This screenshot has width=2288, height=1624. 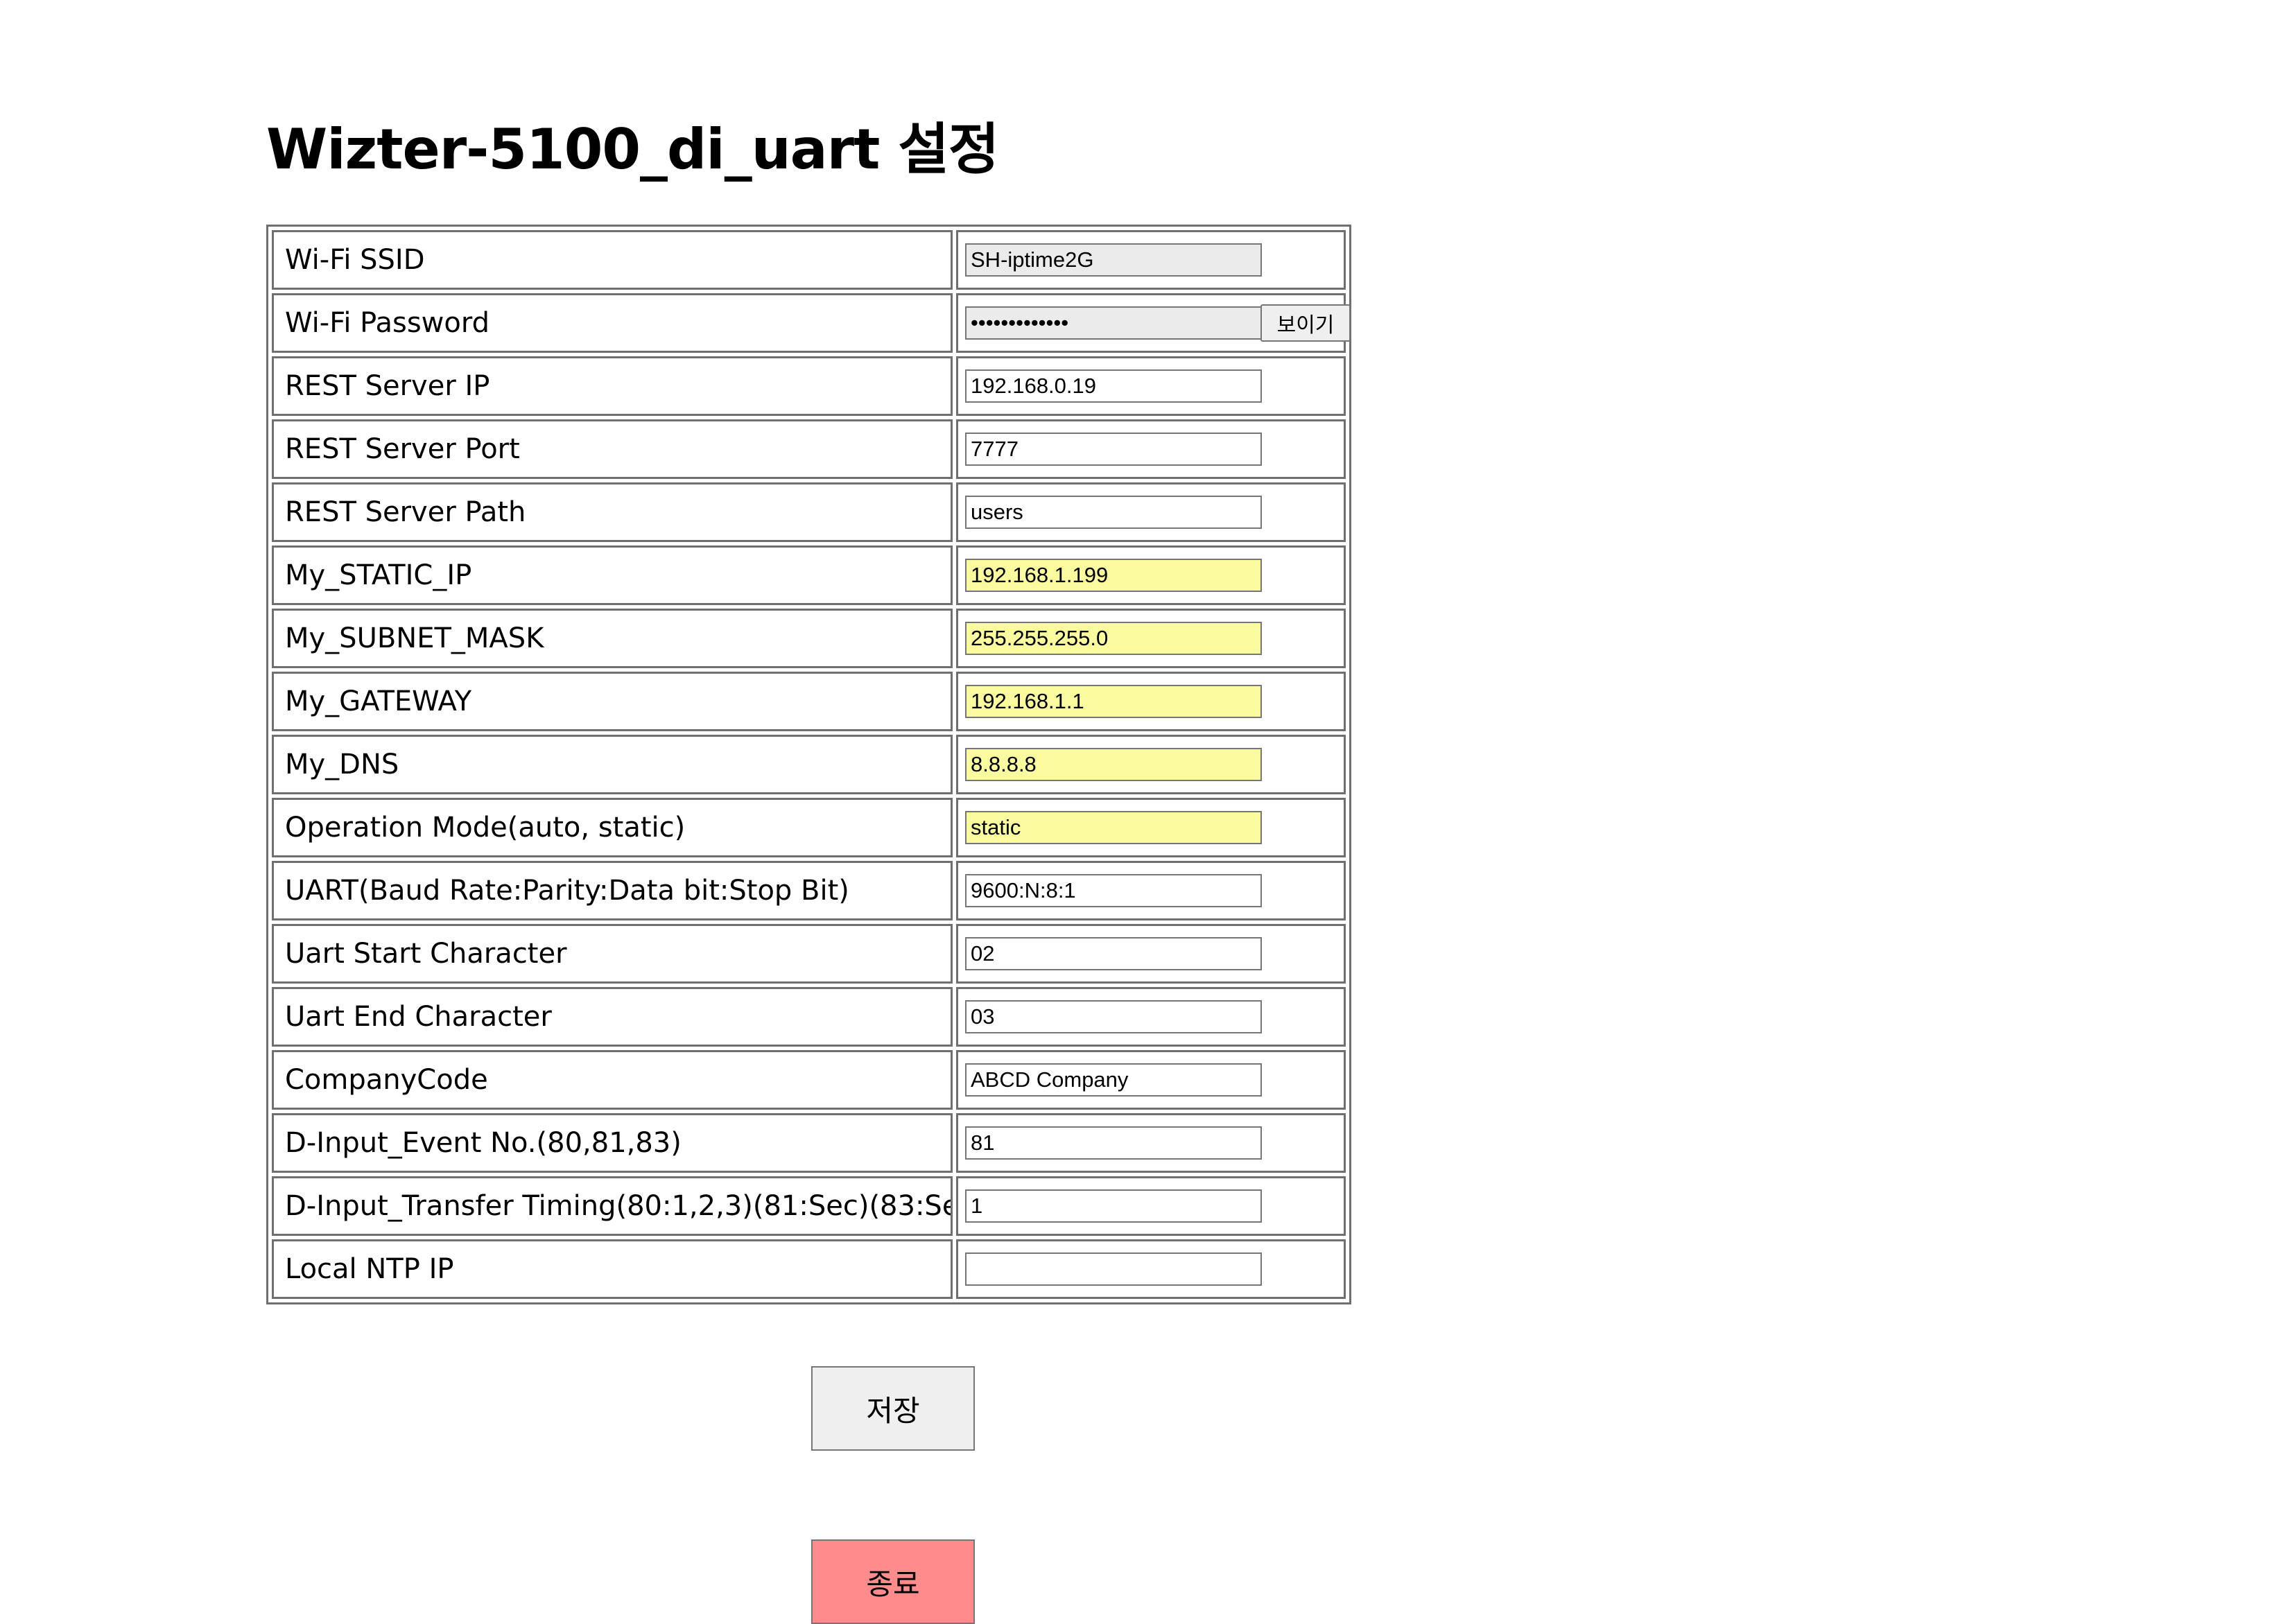 I want to click on setting-label-operation-mode: Operation Mode(auto, static), so click(x=612, y=827).